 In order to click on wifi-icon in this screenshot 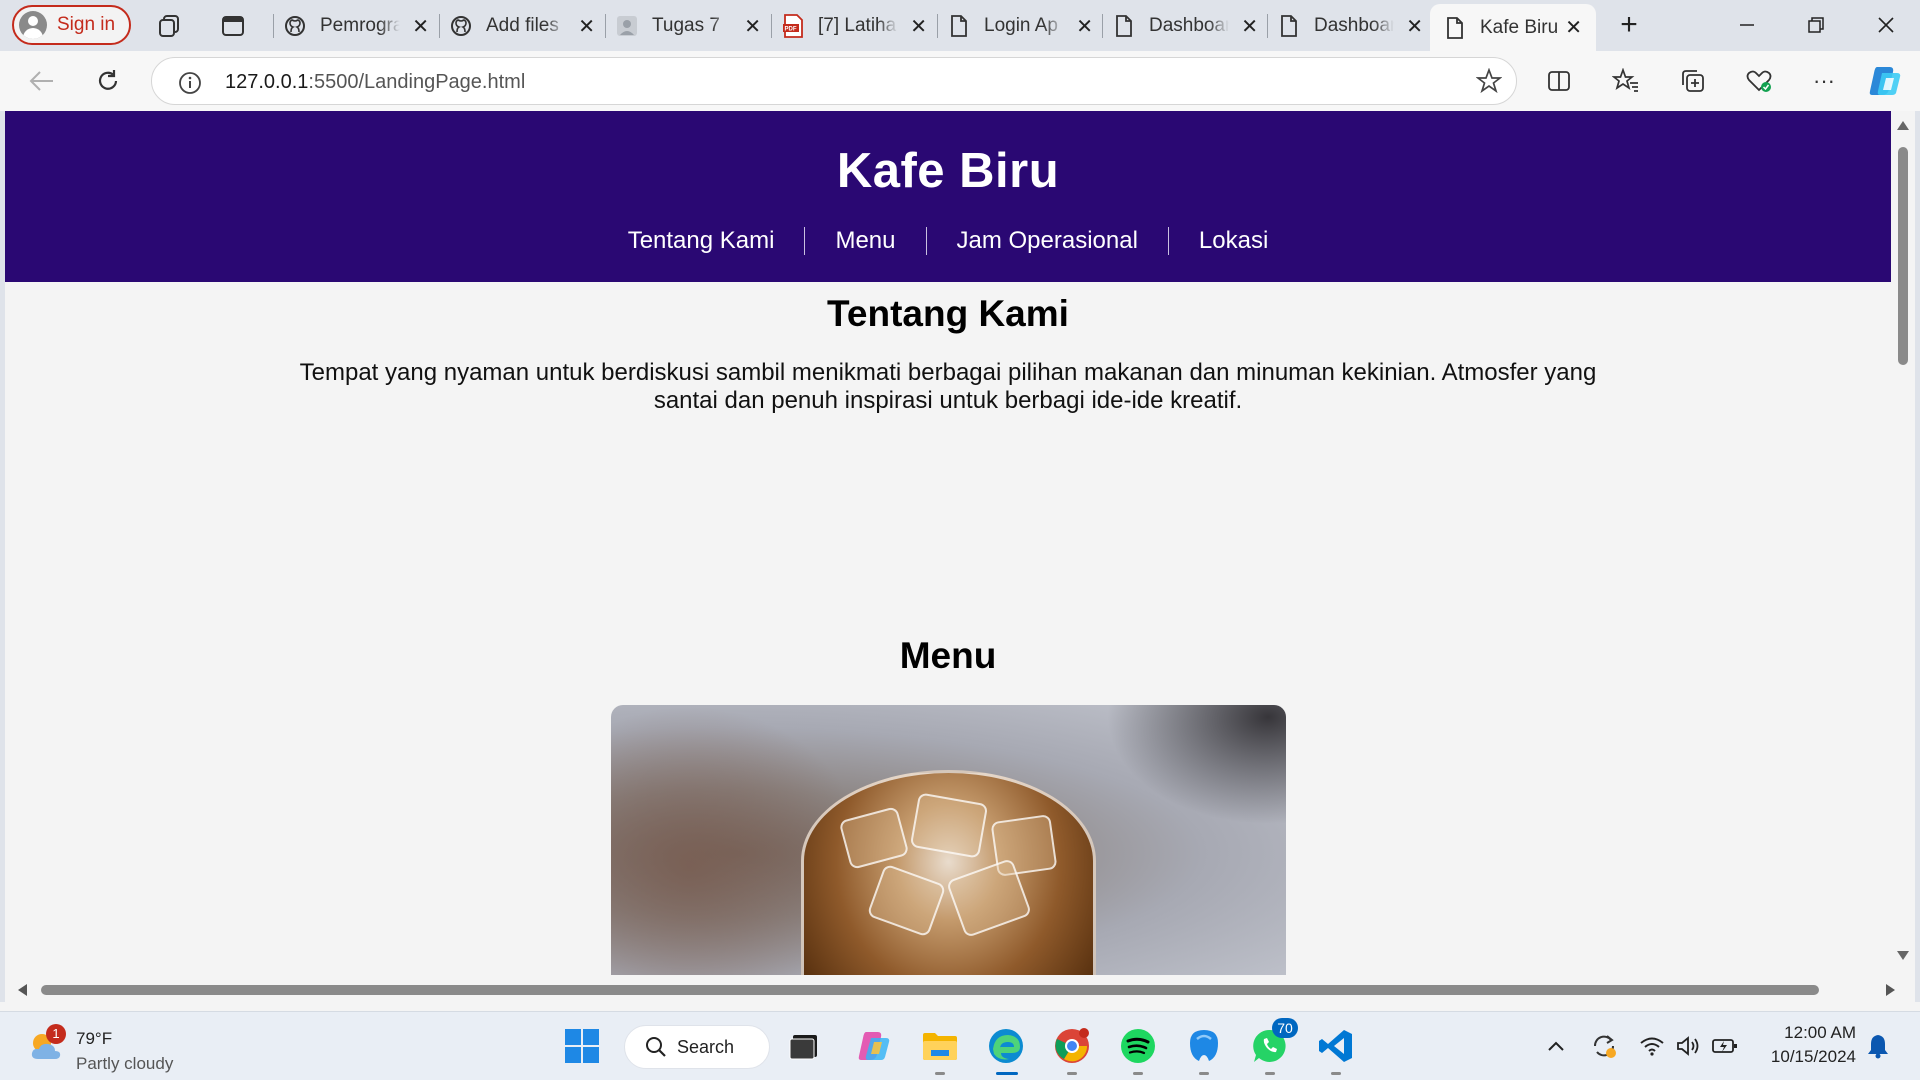, I will do `click(1652, 1046)`.